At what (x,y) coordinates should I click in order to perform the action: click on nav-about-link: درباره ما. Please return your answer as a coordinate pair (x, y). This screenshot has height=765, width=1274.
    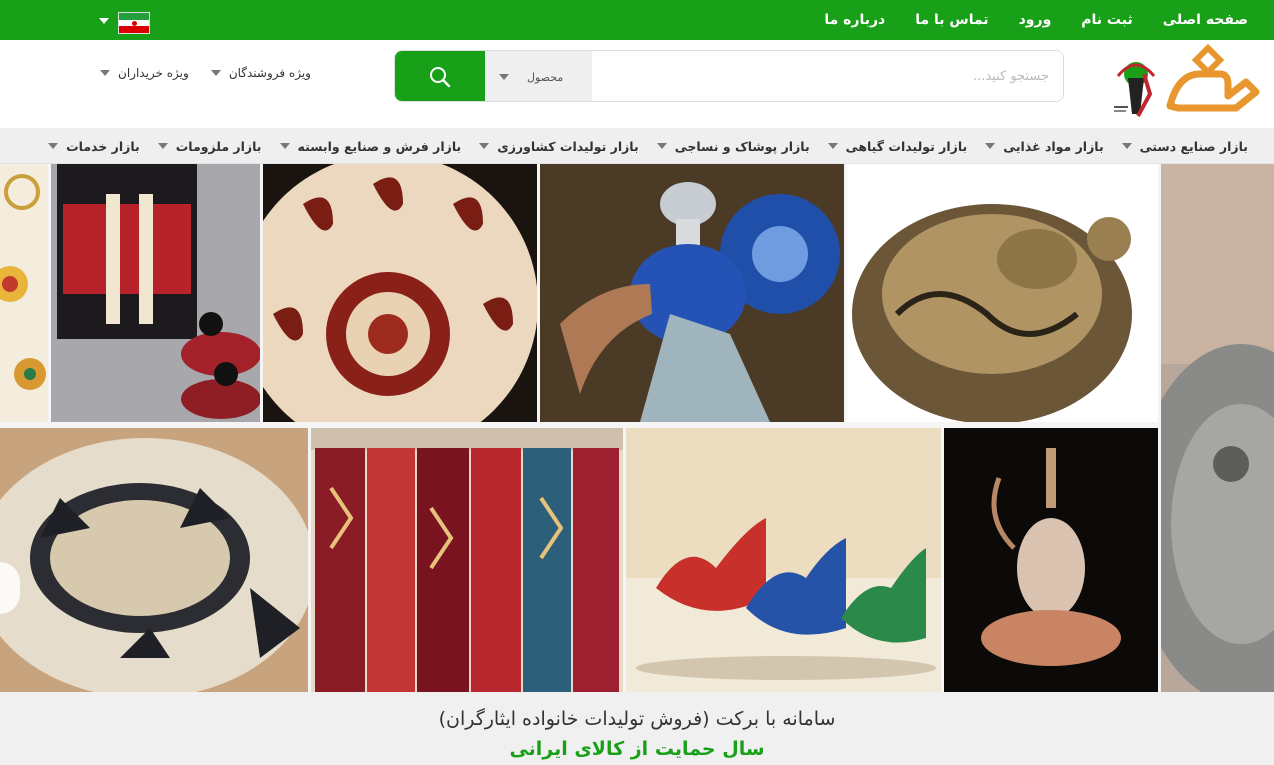
    Looking at the image, I should click on (854, 20).